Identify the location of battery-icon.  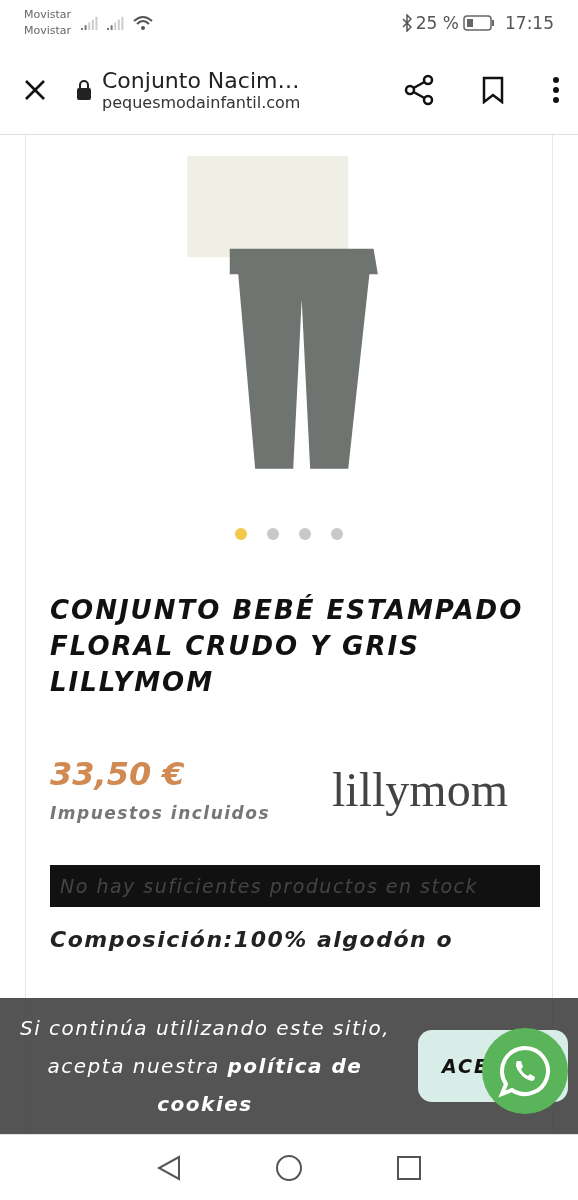
(479, 22).